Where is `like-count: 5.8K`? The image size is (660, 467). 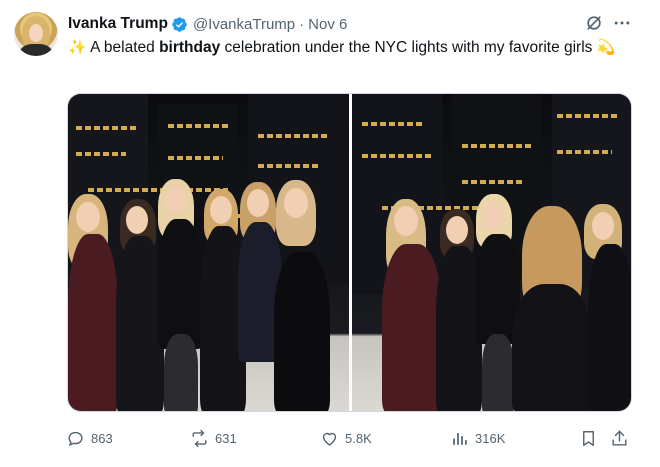 like-count: 5.8K is located at coordinates (358, 438).